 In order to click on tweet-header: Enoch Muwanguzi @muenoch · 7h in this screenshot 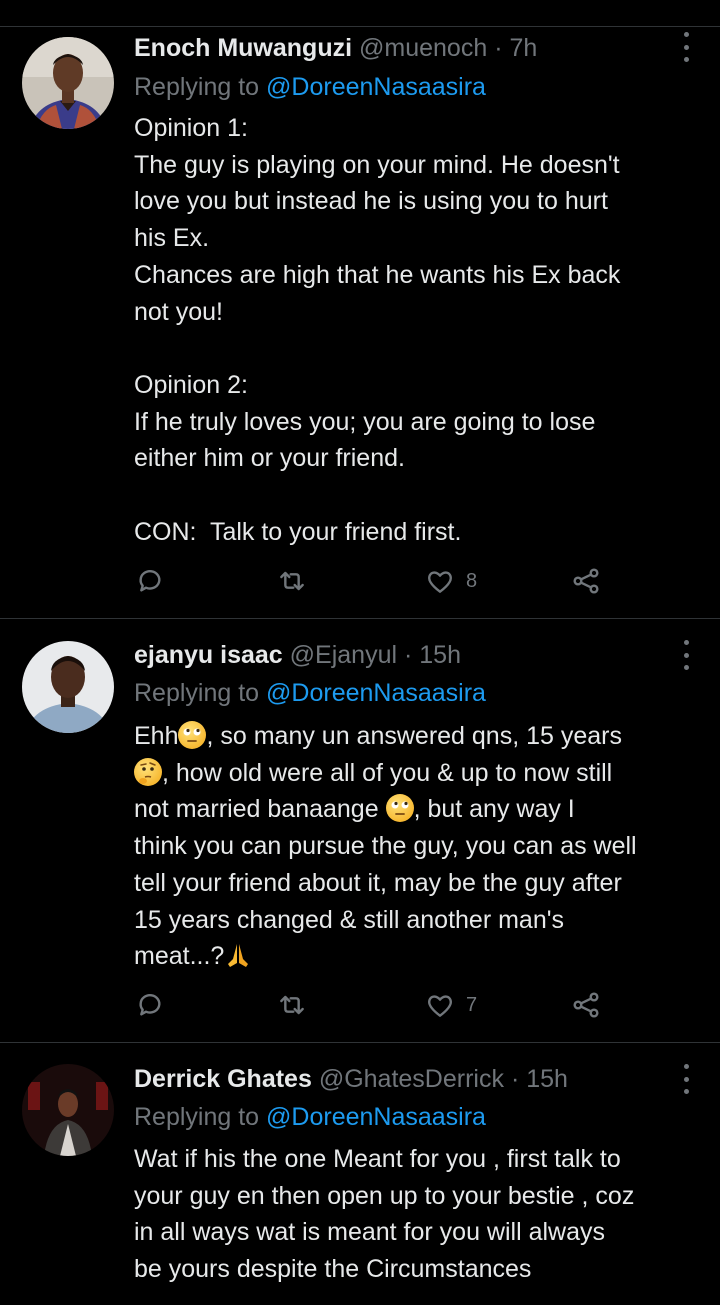, I will do `click(397, 48)`.